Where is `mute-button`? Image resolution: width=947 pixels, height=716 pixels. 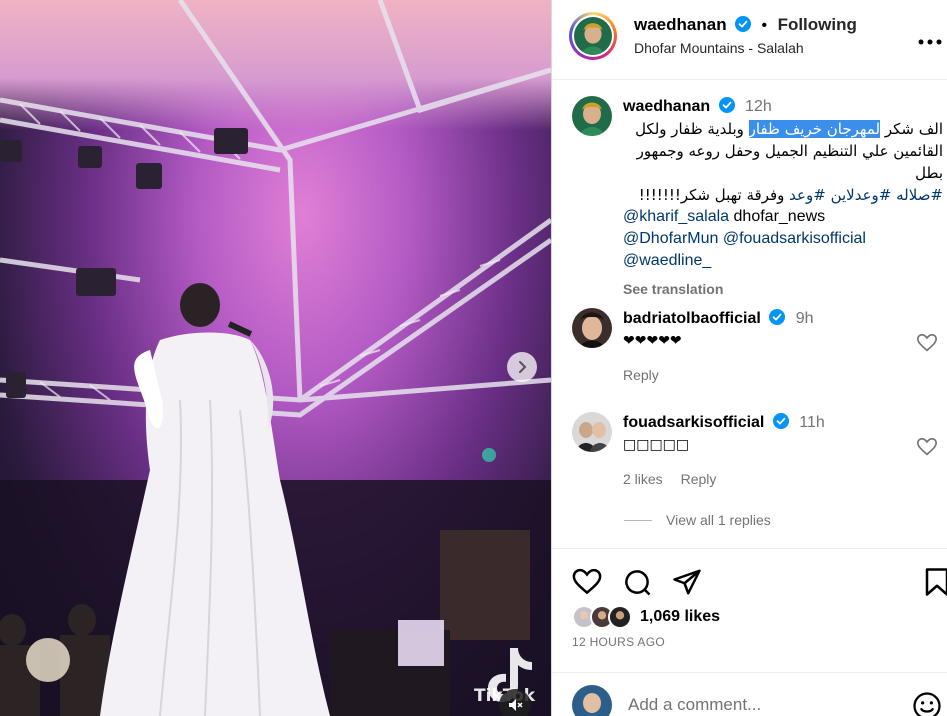 mute-button is located at coordinates (515, 702).